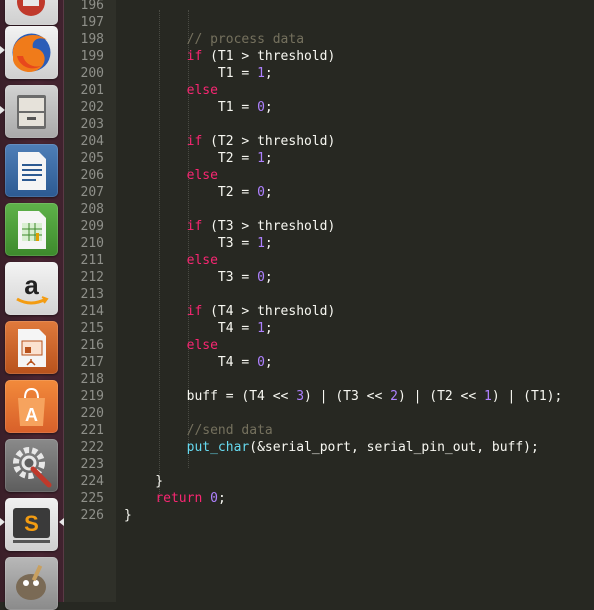 Image resolution: width=594 pixels, height=610 pixels. I want to click on line-number: 218, so click(92, 379).